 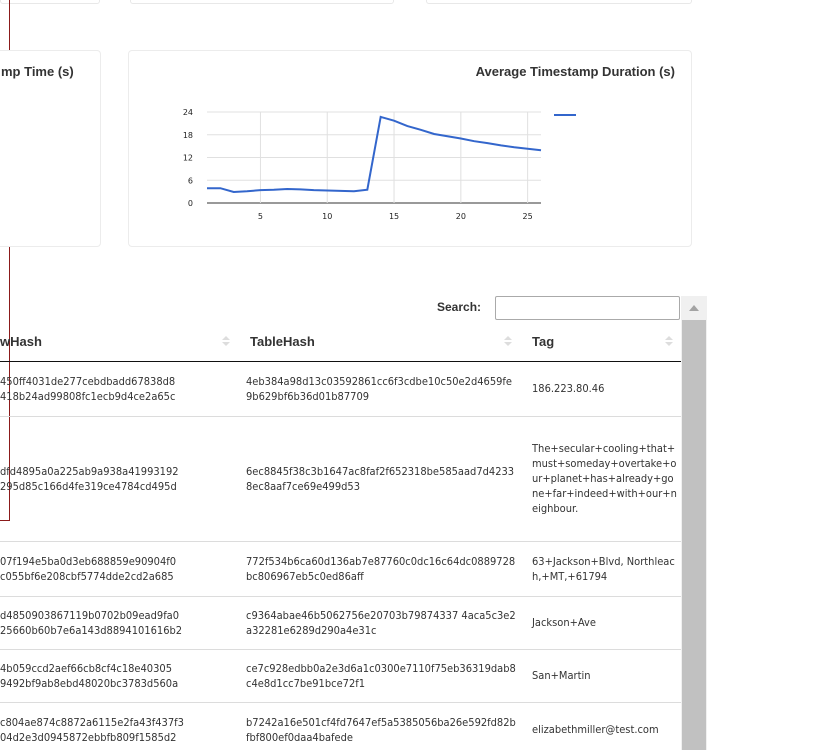 What do you see at coordinates (528, 216) in the screenshot?
I see `x-tick-label: 25` at bounding box center [528, 216].